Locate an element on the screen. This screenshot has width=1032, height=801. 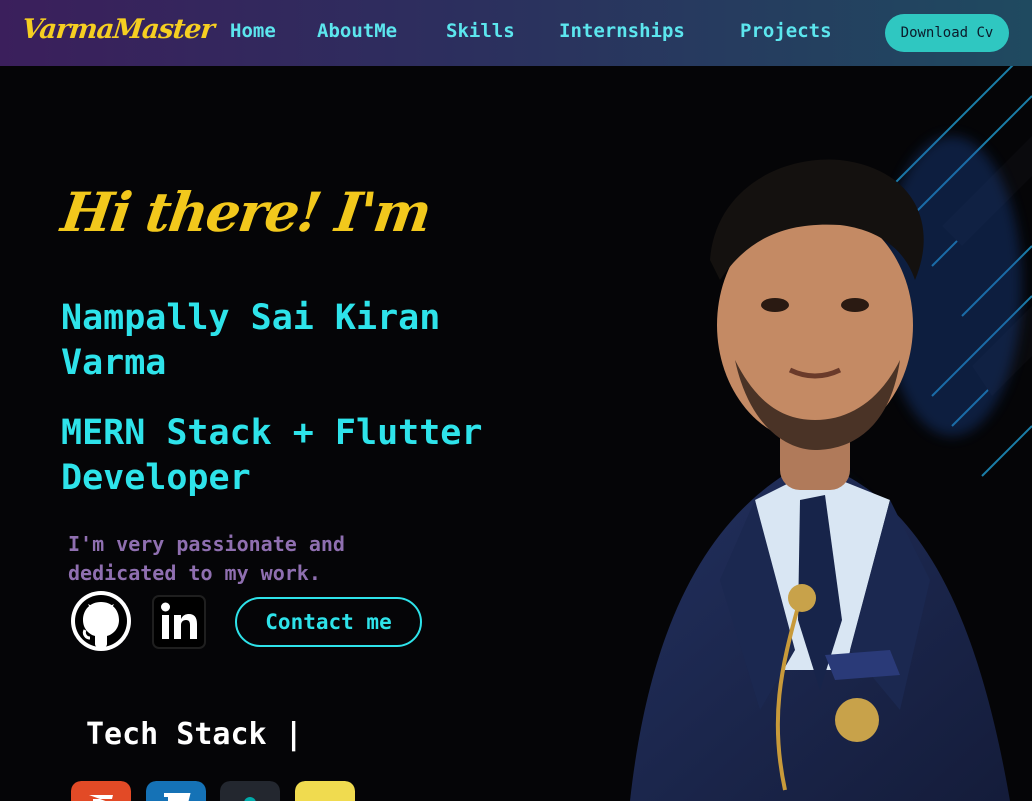
full-name: Nampally Sai Kiran Varma is located at coordinates (251, 340).